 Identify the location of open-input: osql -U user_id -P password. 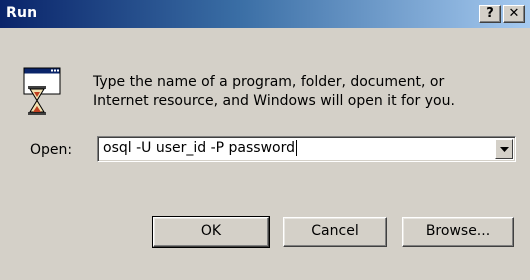
(200, 148).